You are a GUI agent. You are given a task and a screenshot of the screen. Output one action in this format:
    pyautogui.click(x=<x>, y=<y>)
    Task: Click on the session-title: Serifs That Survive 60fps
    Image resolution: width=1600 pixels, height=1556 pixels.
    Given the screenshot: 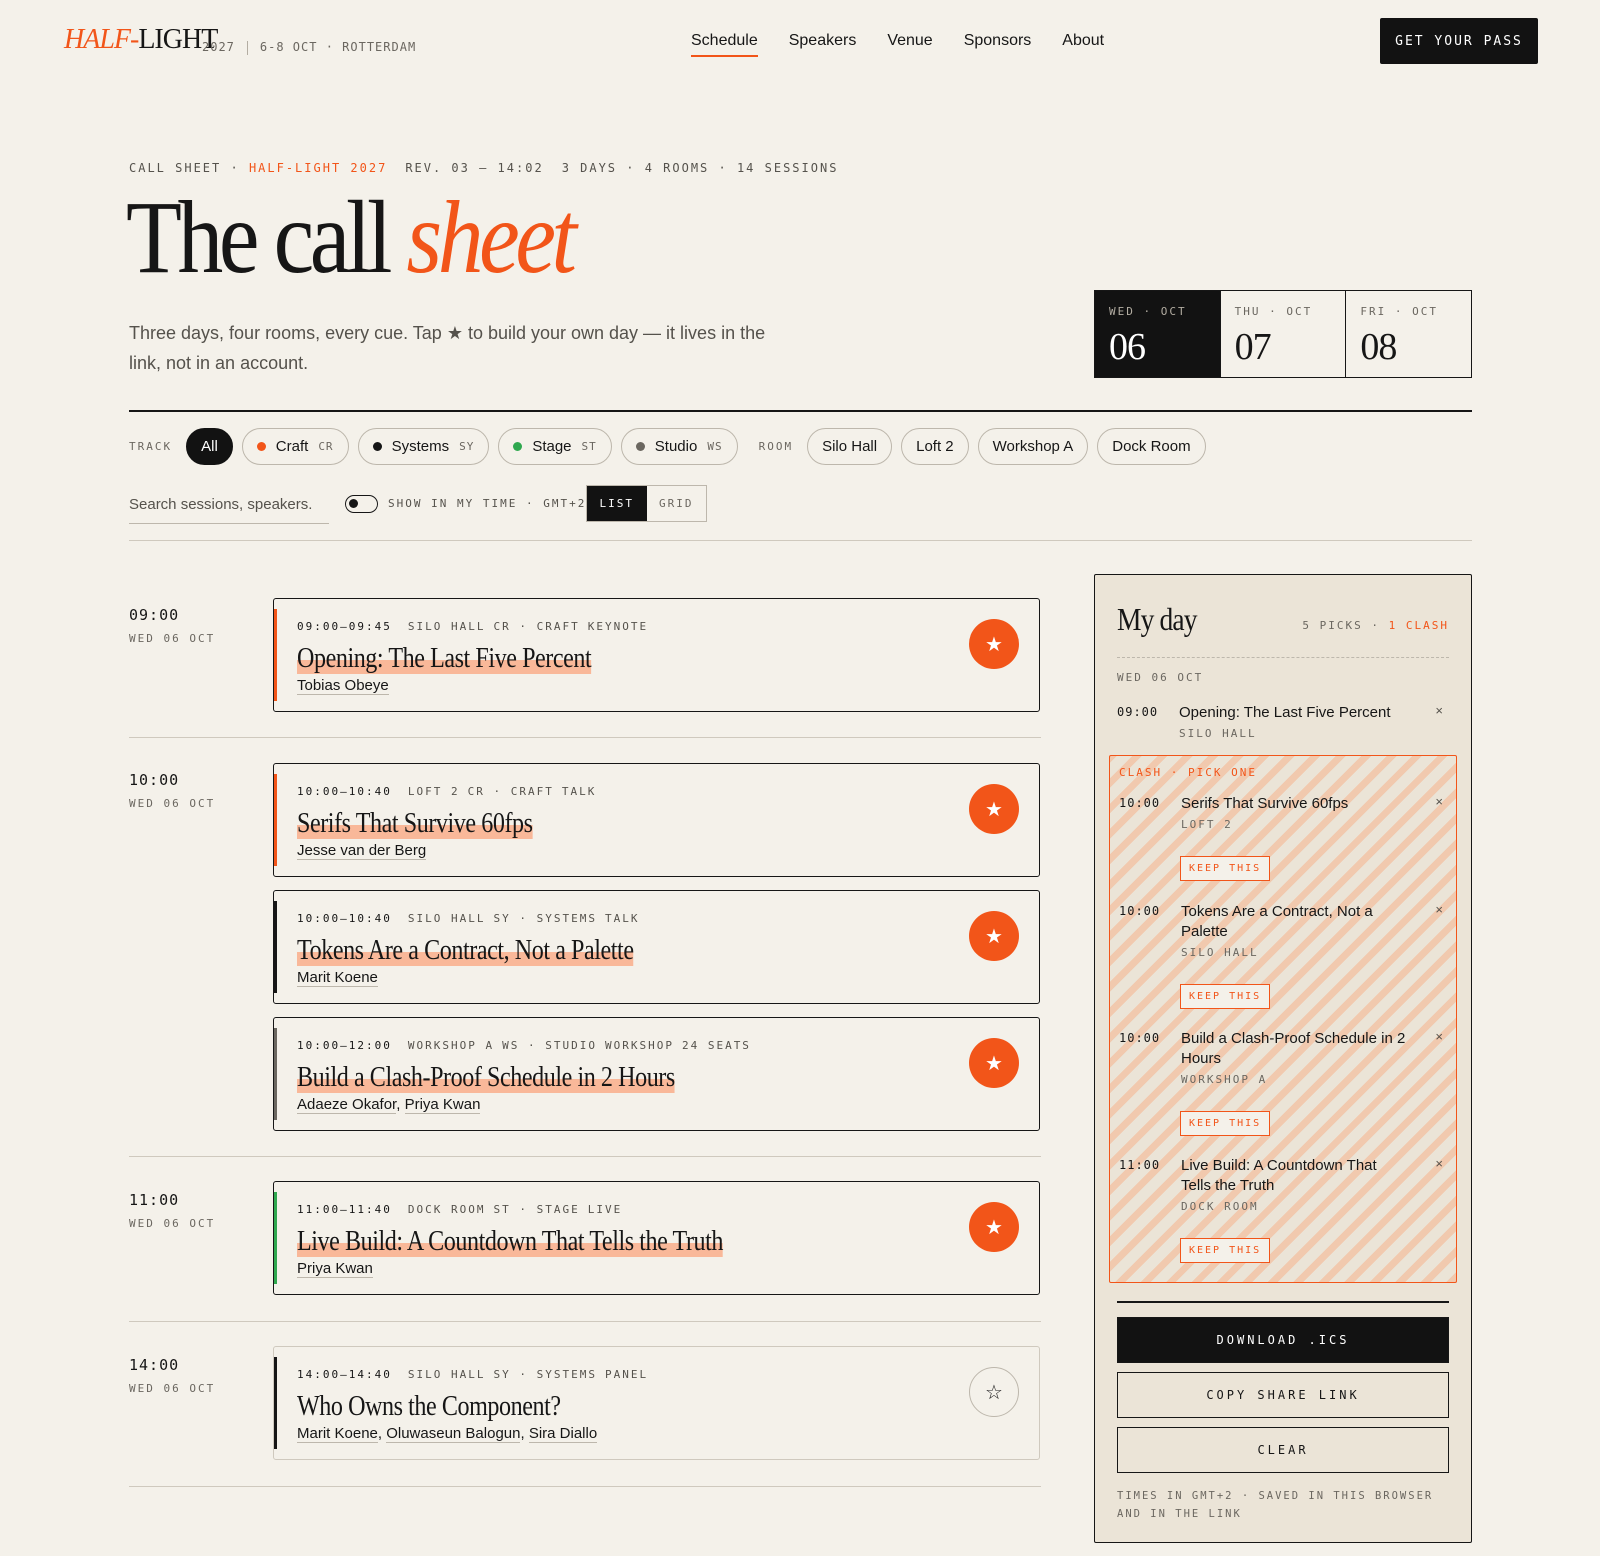 What is the action you would take?
    pyautogui.click(x=415, y=824)
    